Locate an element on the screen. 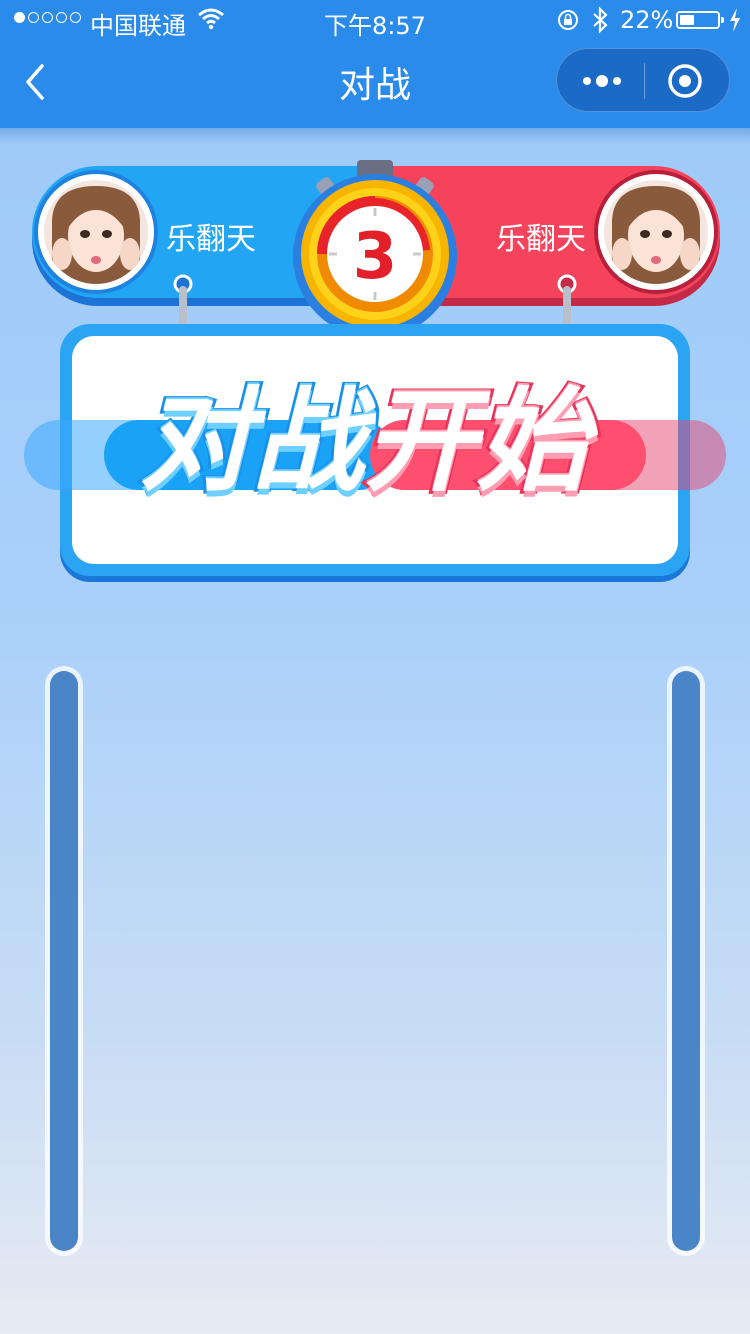 The width and height of the screenshot is (750, 1334). player-left-avatar is located at coordinates (96, 232).